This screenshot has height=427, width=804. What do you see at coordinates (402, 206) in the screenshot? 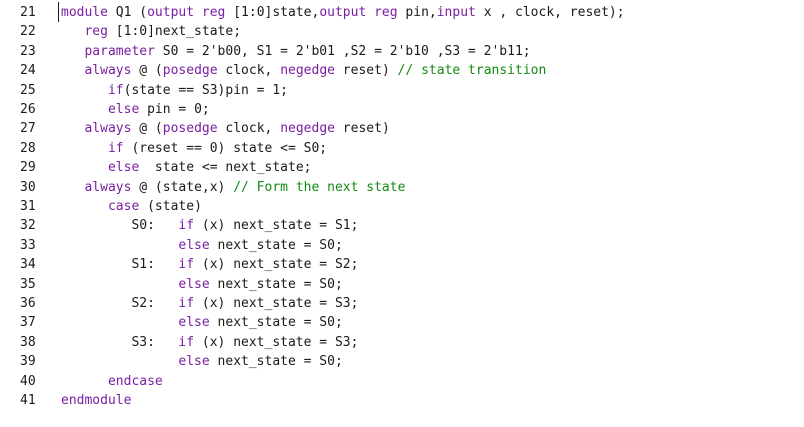
I see `code-line: 31 case (state)` at bounding box center [402, 206].